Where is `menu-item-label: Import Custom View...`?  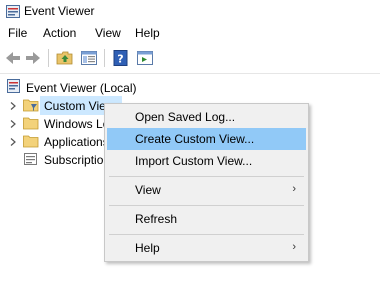
menu-item-label: Import Custom View... is located at coordinates (194, 161).